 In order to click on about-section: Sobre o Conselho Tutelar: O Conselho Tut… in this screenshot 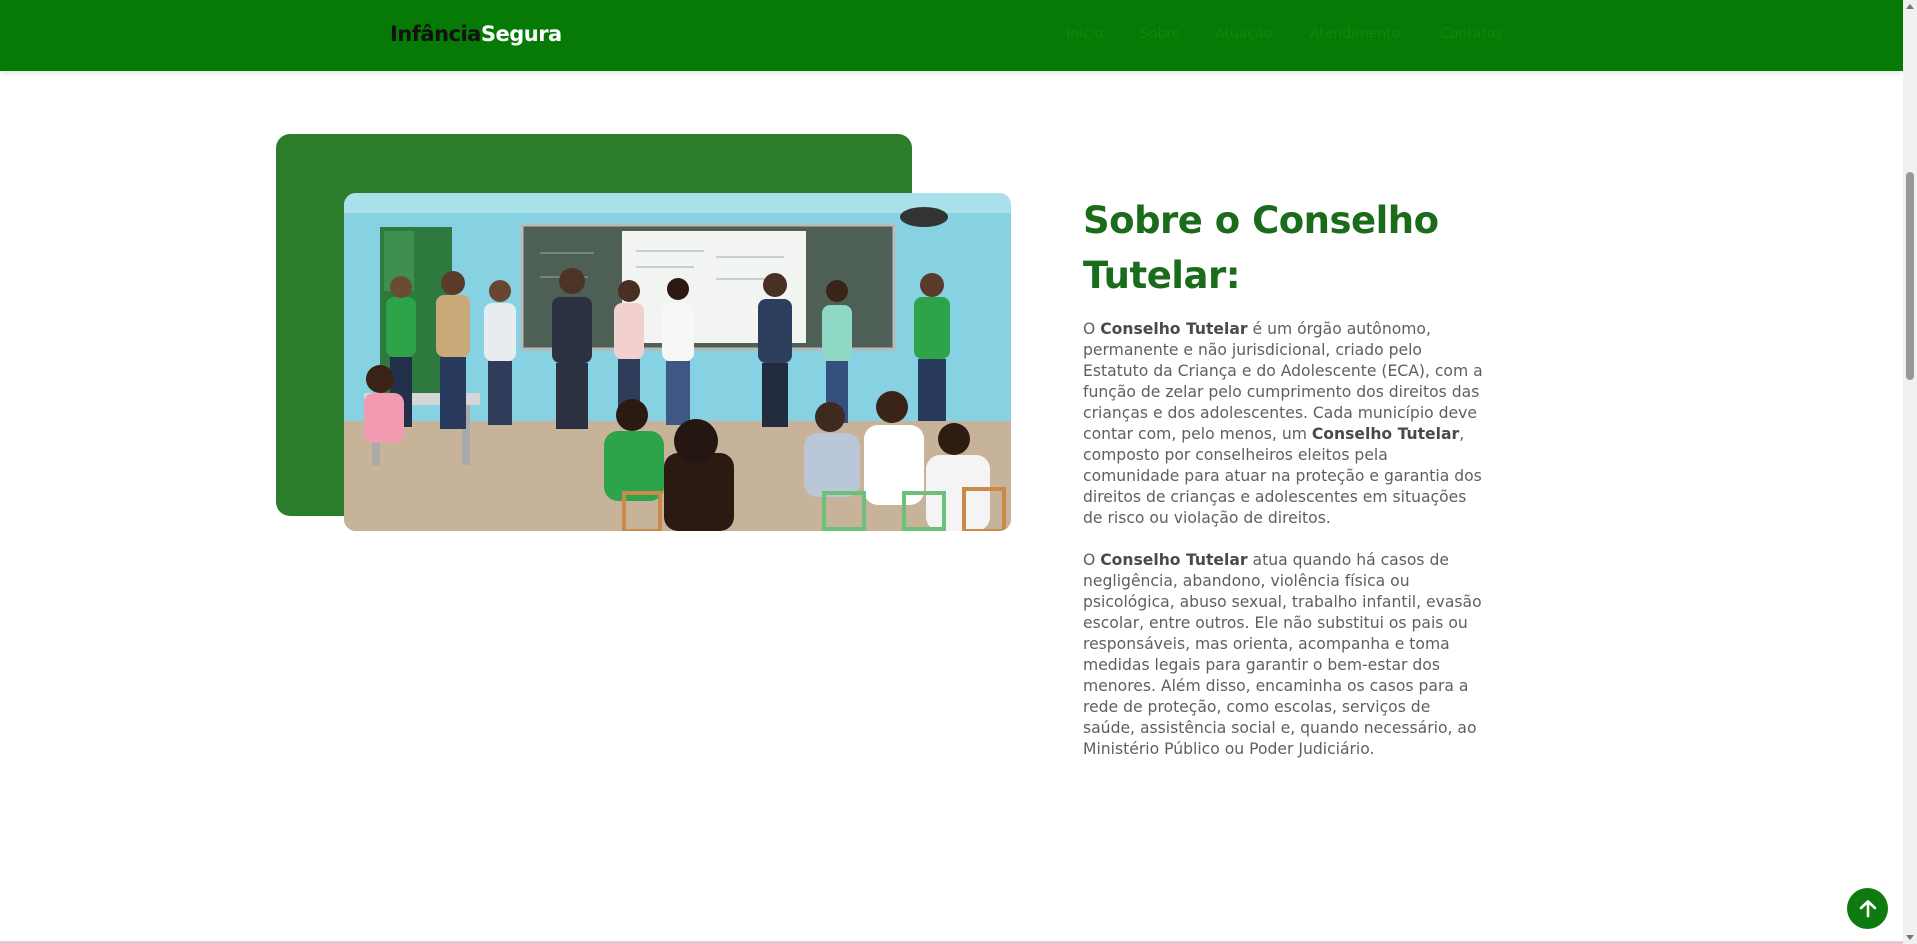, I will do `click(1283, 476)`.